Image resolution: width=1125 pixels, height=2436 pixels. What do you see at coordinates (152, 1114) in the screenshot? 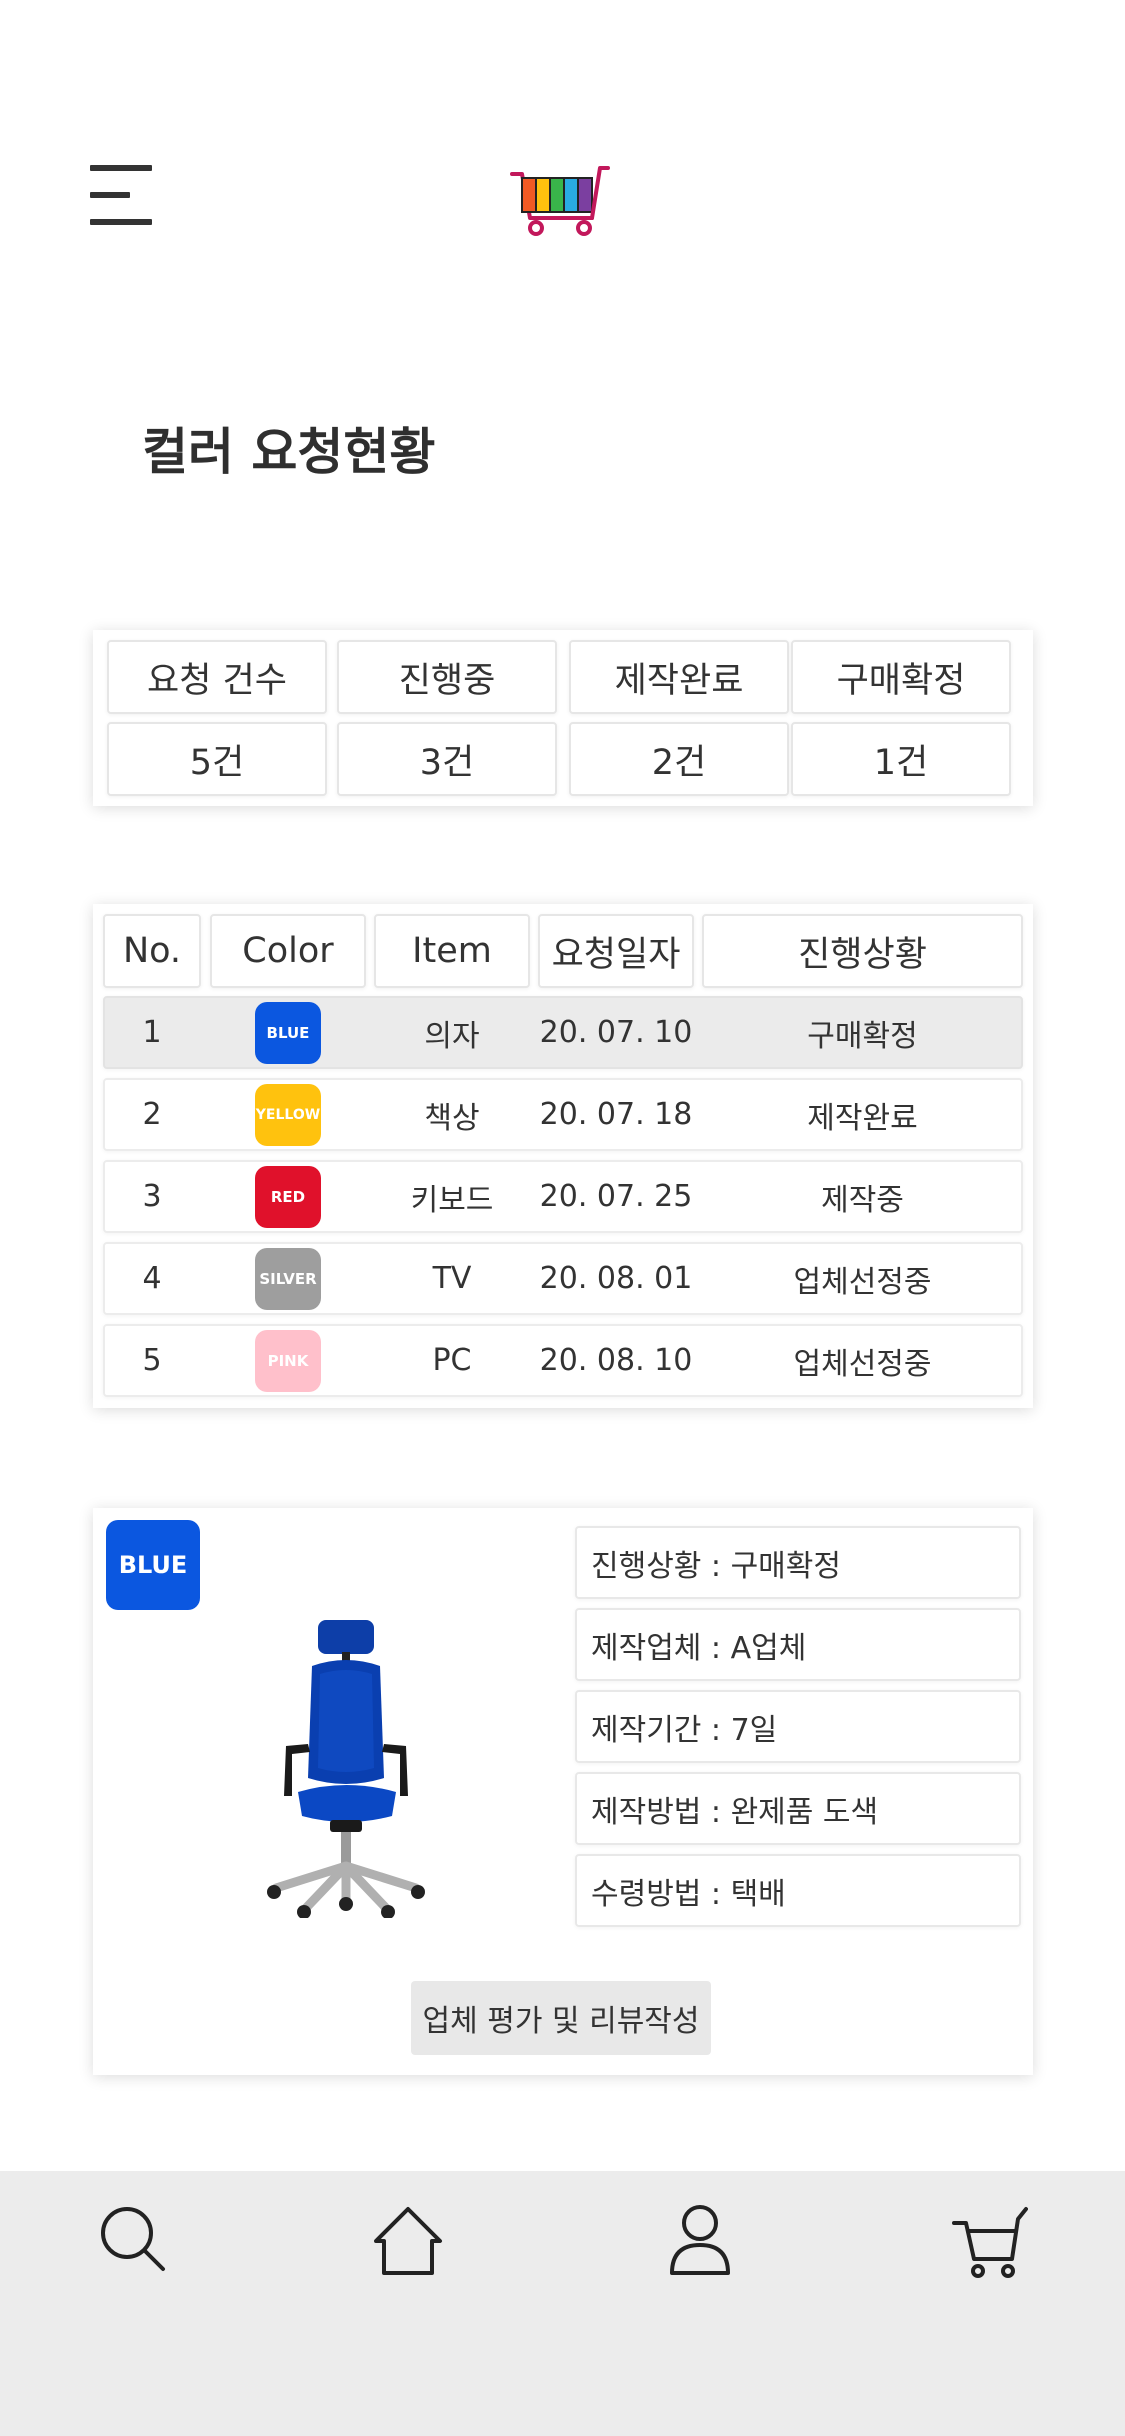
I see `row-no: 2` at bounding box center [152, 1114].